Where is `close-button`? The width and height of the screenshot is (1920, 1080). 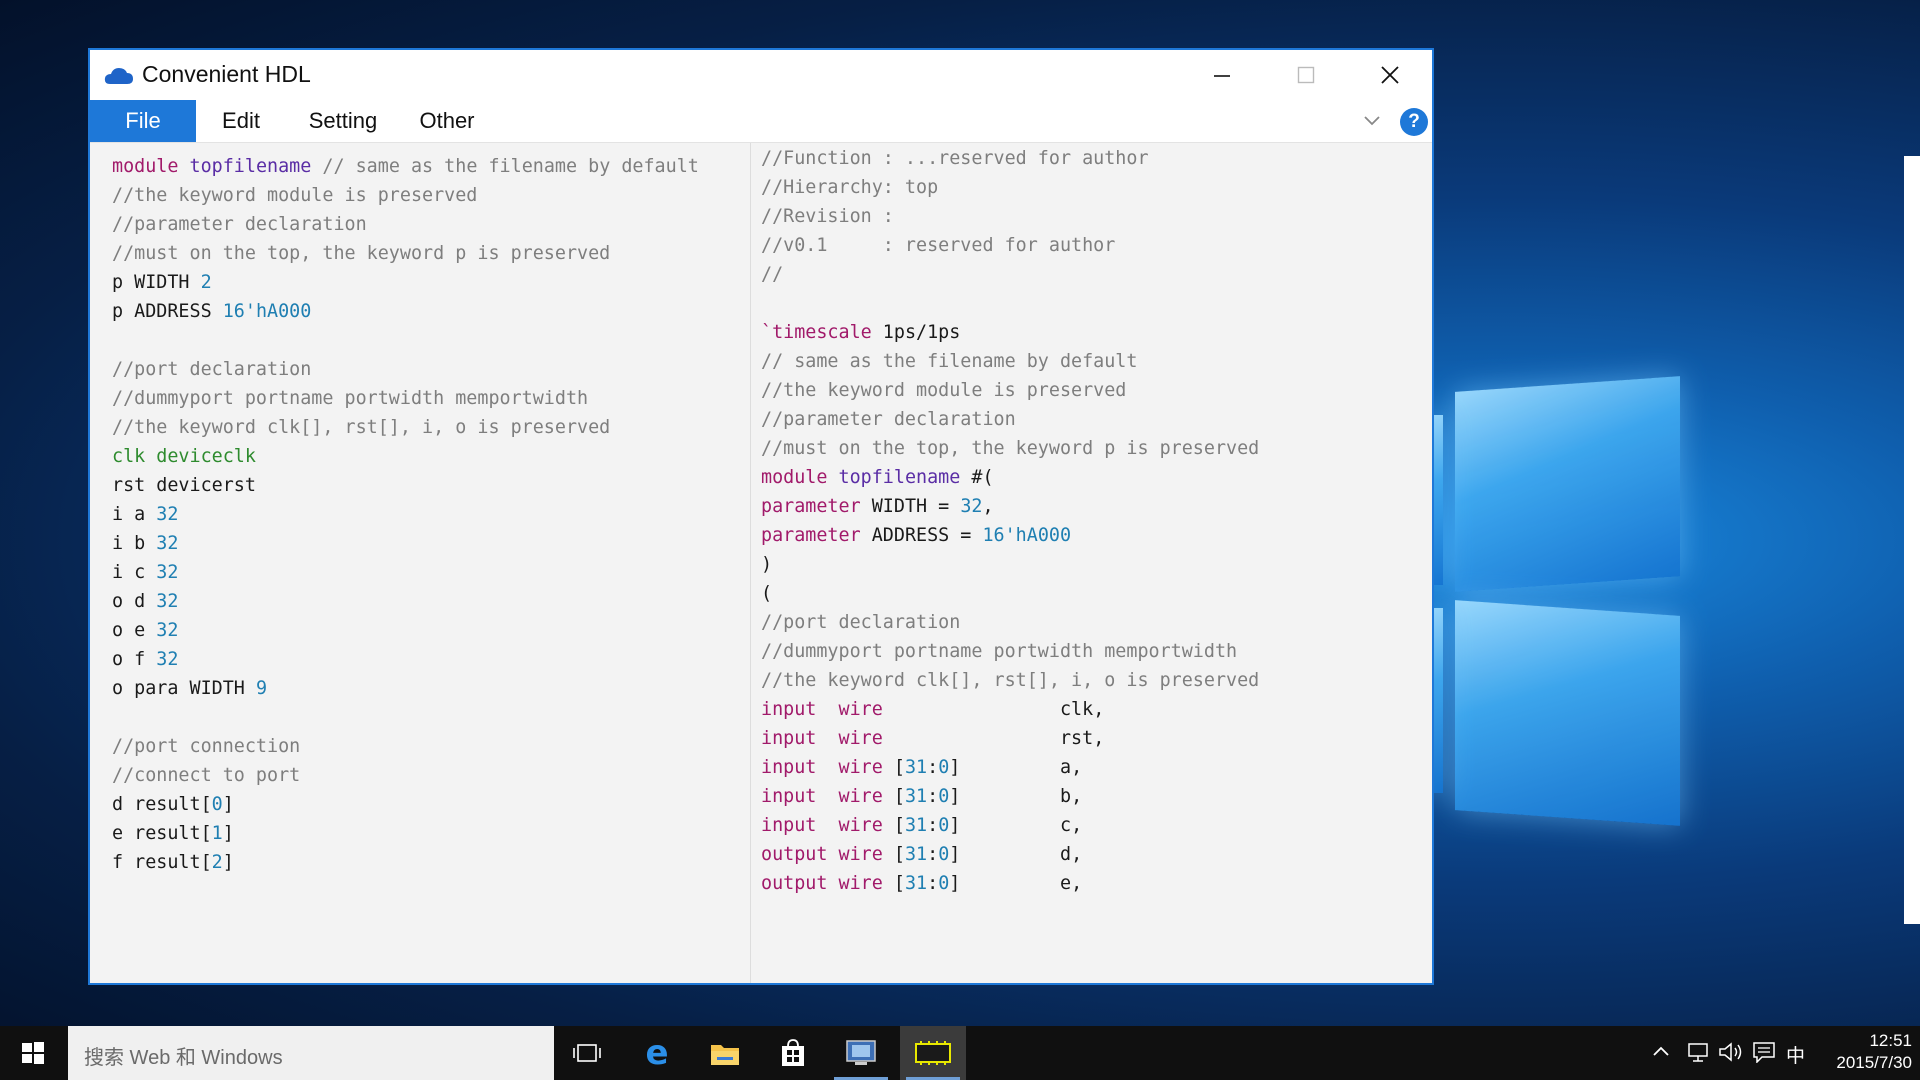 close-button is located at coordinates (1390, 75).